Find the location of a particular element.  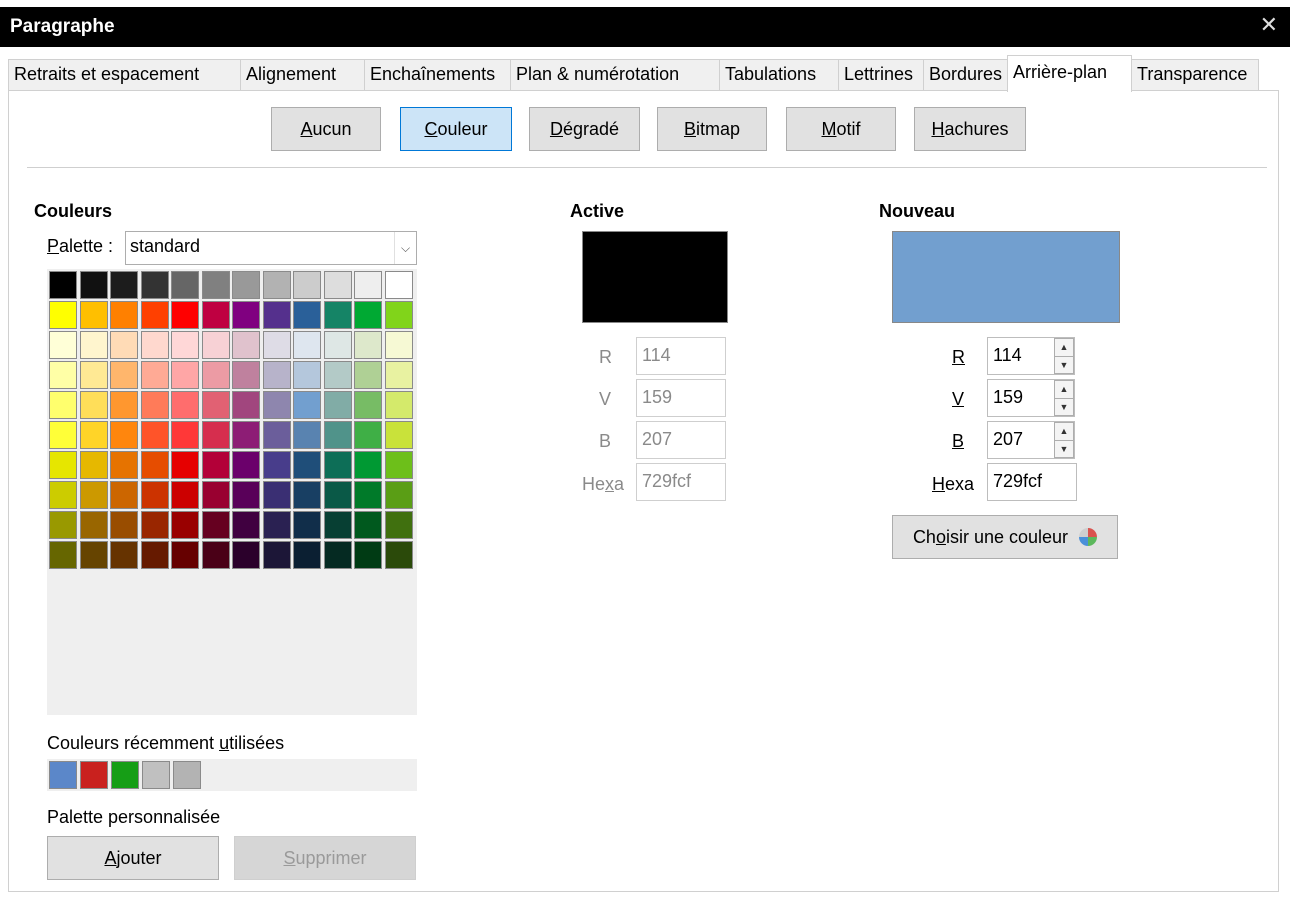

bitmap-button: Bitmap is located at coordinates (712, 129).